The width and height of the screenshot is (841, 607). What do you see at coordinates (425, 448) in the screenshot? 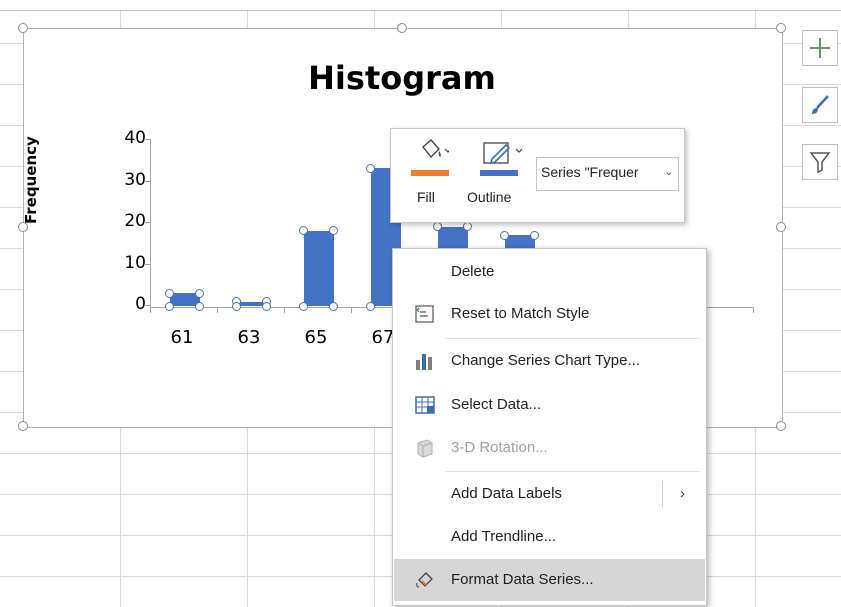
I see `cube-icon` at bounding box center [425, 448].